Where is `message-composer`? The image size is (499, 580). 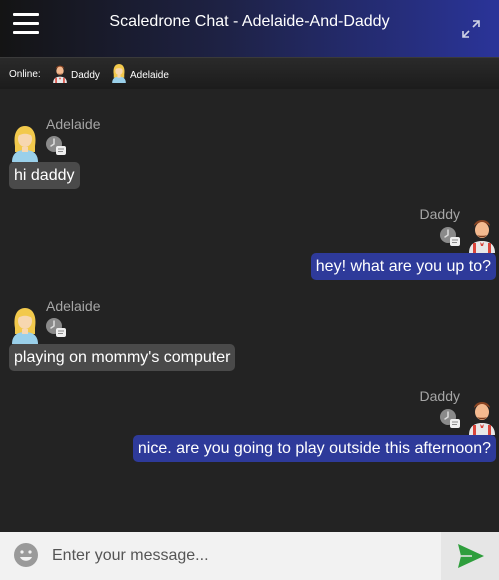
message-composer is located at coordinates (249, 556).